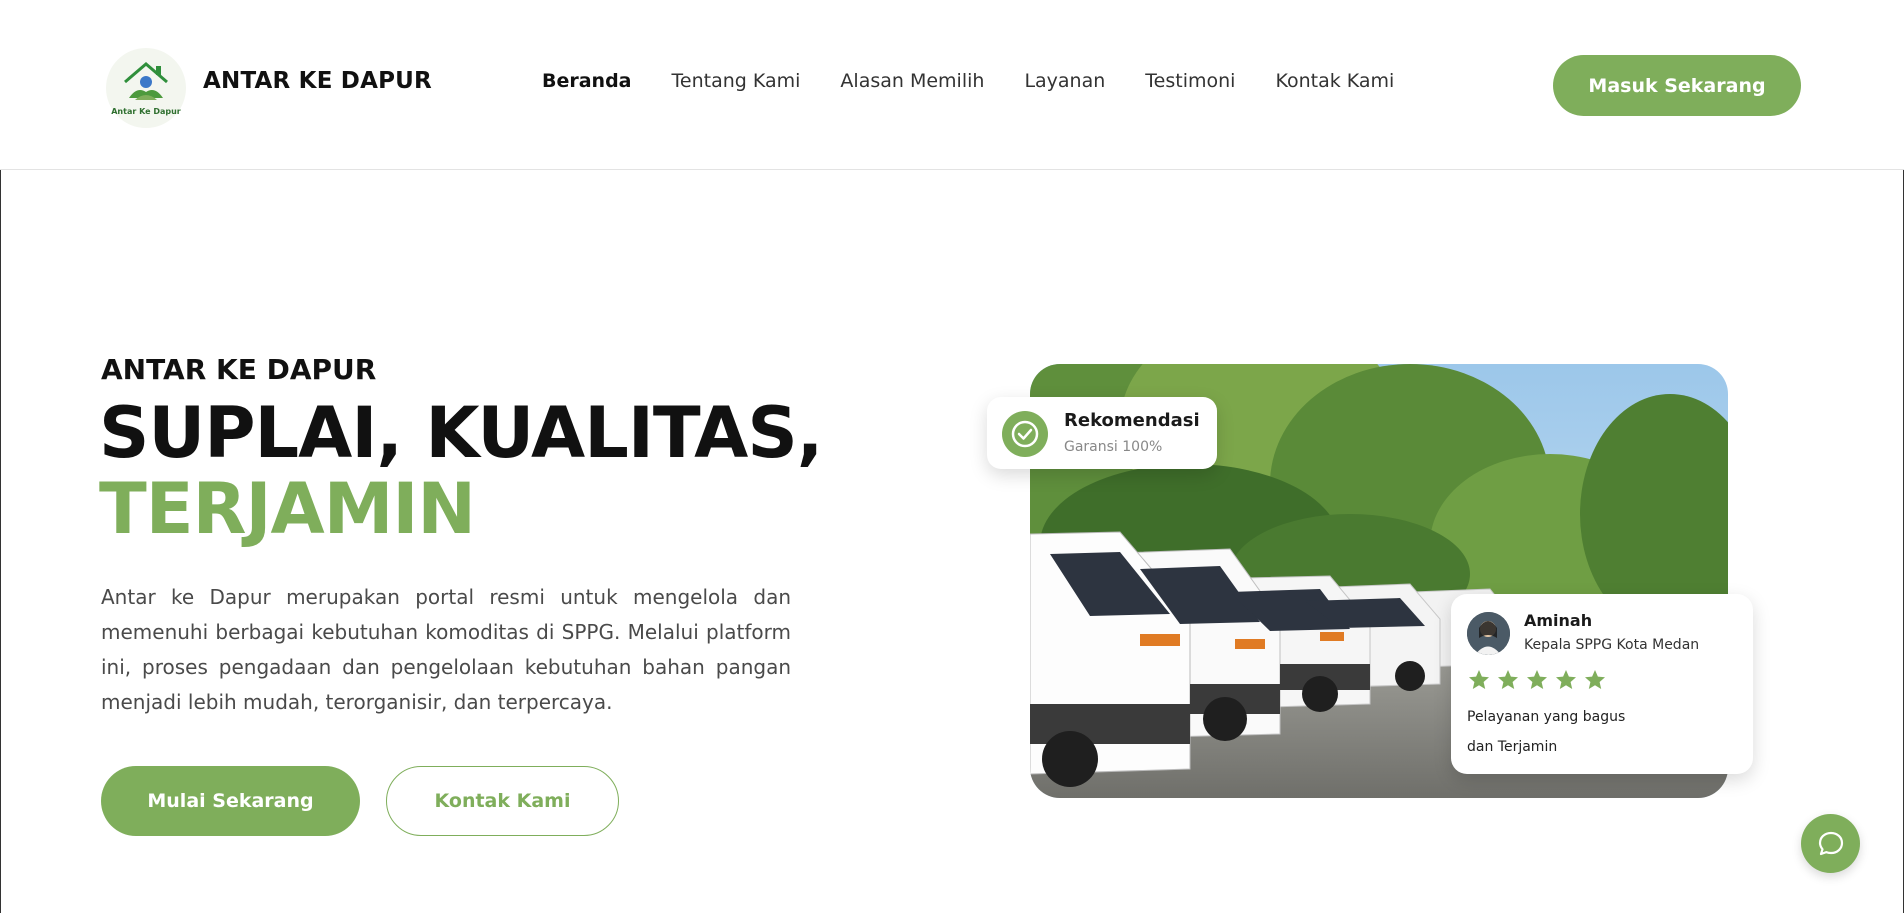 The height and width of the screenshot is (913, 1904). I want to click on logo: Antar Ke Dapur, so click(146, 88).